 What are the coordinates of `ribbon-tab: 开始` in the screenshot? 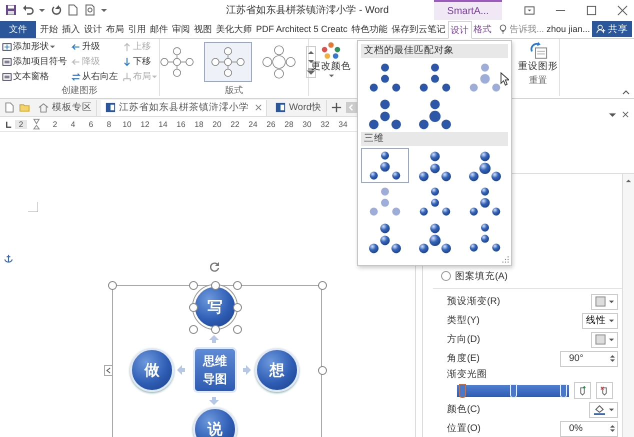 It's located at (49, 29).